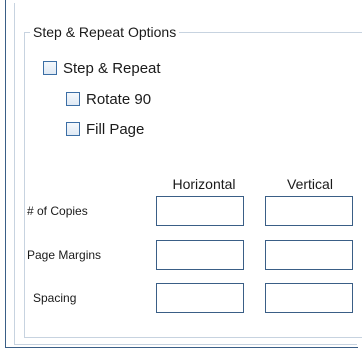 This screenshot has height=354, width=362. I want to click on row-label-spacing: Spacing, so click(55, 298).